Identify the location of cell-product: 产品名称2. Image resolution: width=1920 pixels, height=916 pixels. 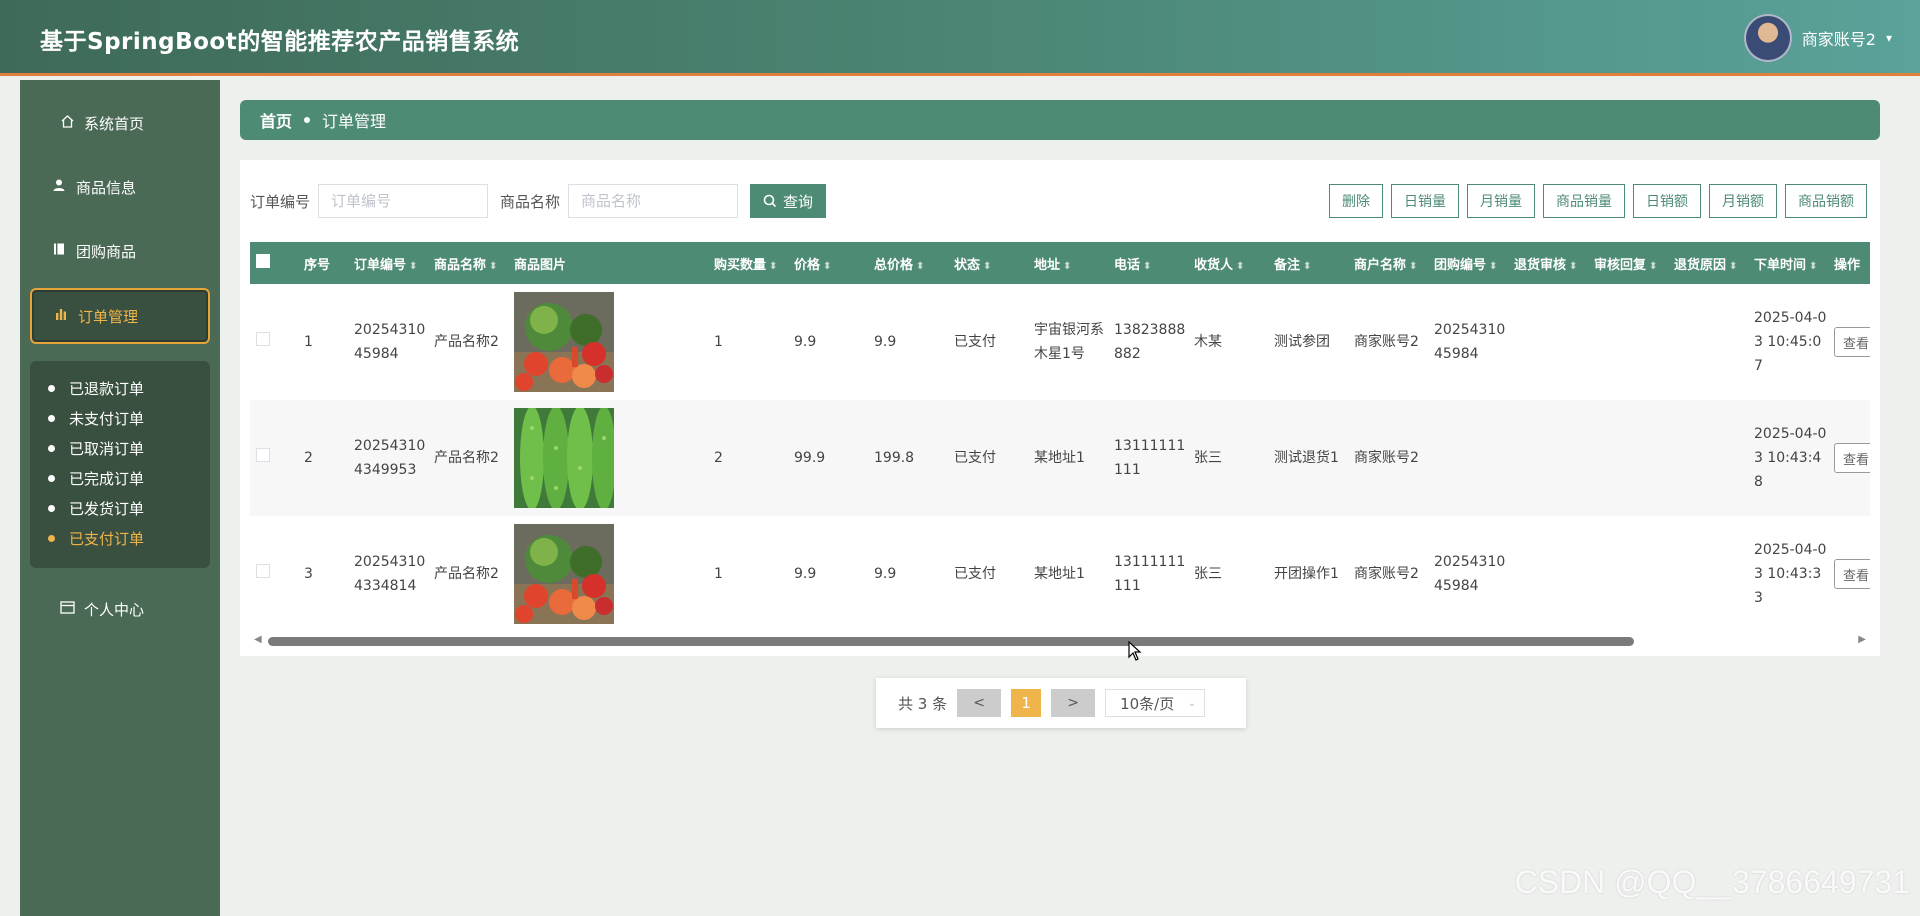
(470, 574).